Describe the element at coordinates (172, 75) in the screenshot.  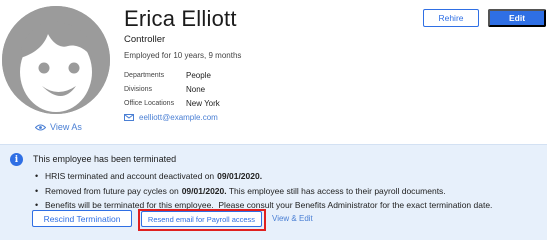
I see `detail-row-departments: Departments People` at that location.